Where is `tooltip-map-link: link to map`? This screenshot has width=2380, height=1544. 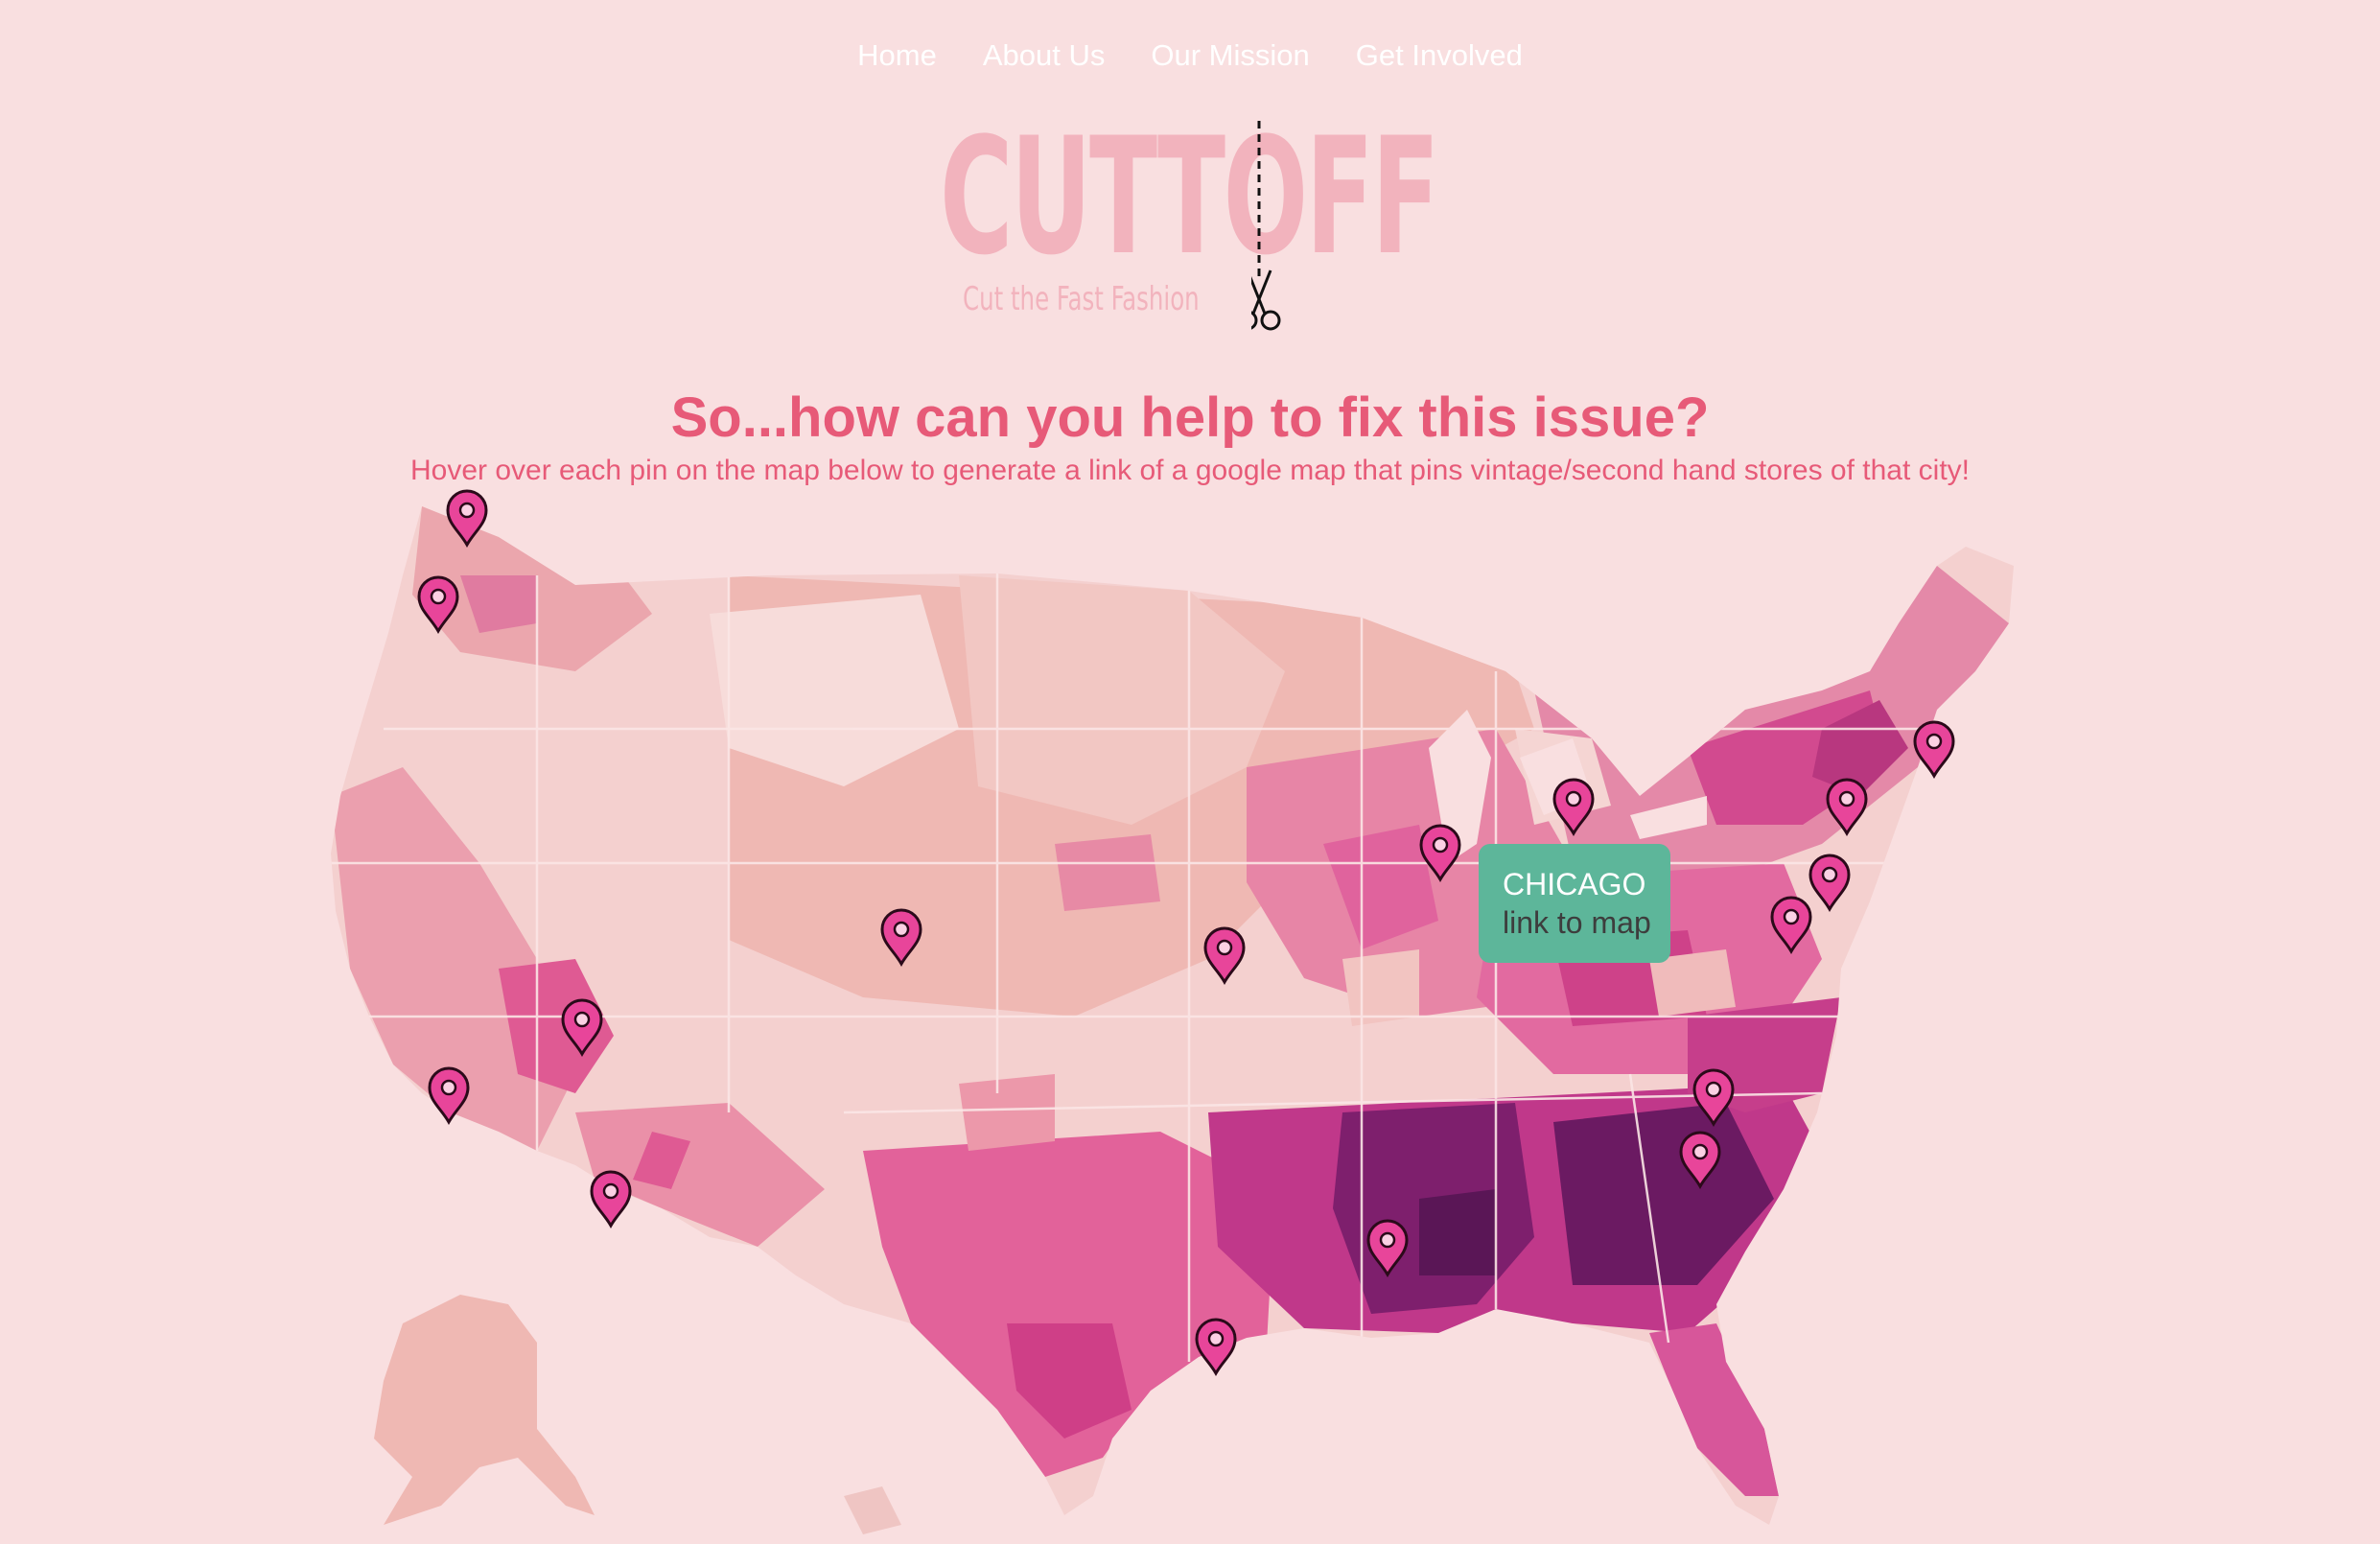 tooltip-map-link: link to map is located at coordinates (1586, 922).